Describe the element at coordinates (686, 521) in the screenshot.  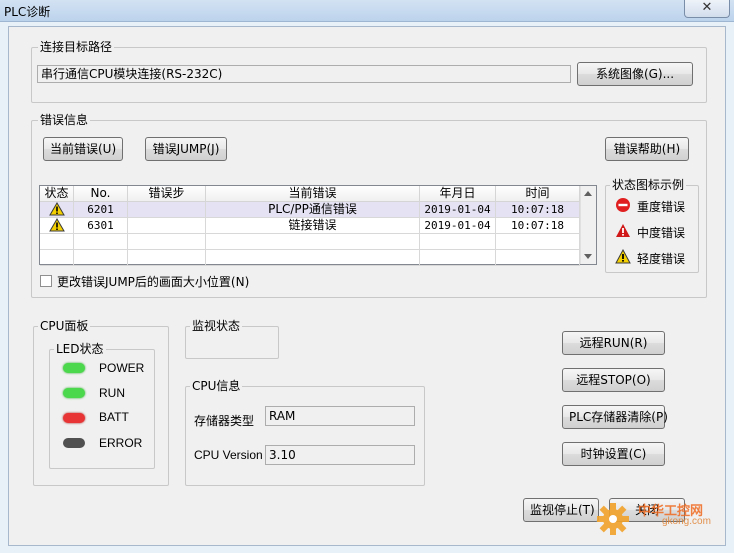
I see `watermark-subtext: gkong.com` at that location.